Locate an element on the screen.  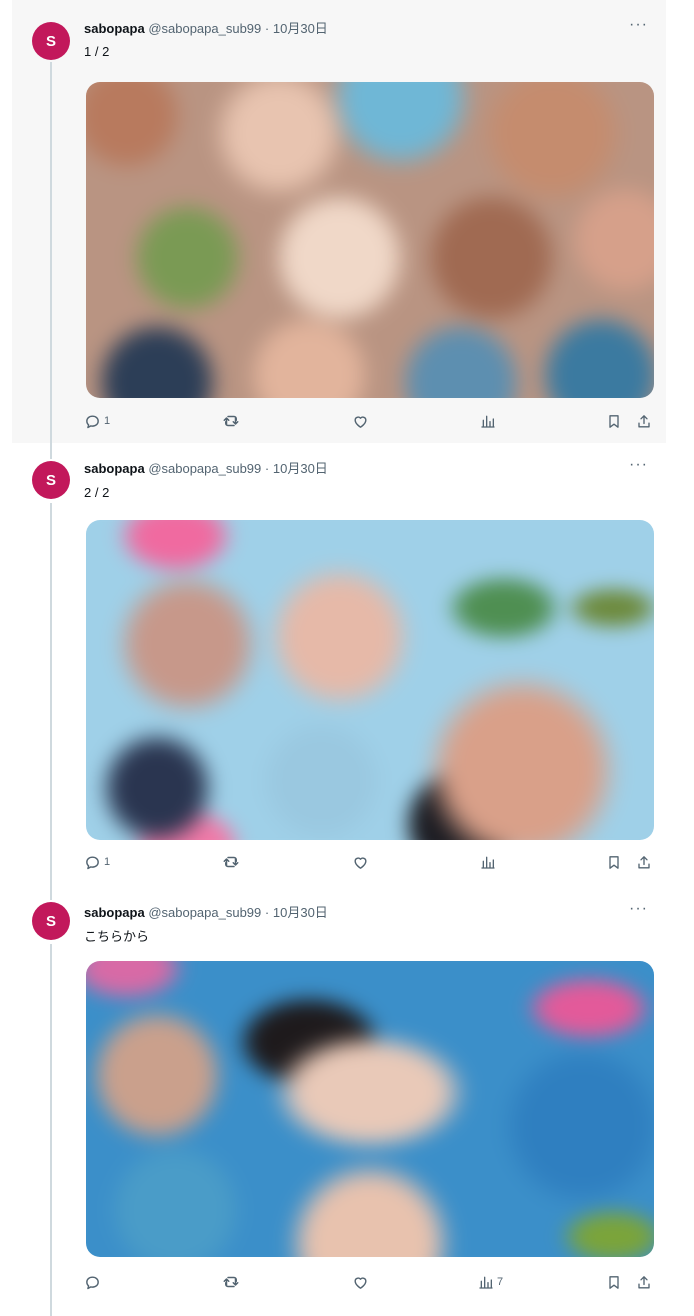
views-button: 7 is located at coordinates (490, 1282).